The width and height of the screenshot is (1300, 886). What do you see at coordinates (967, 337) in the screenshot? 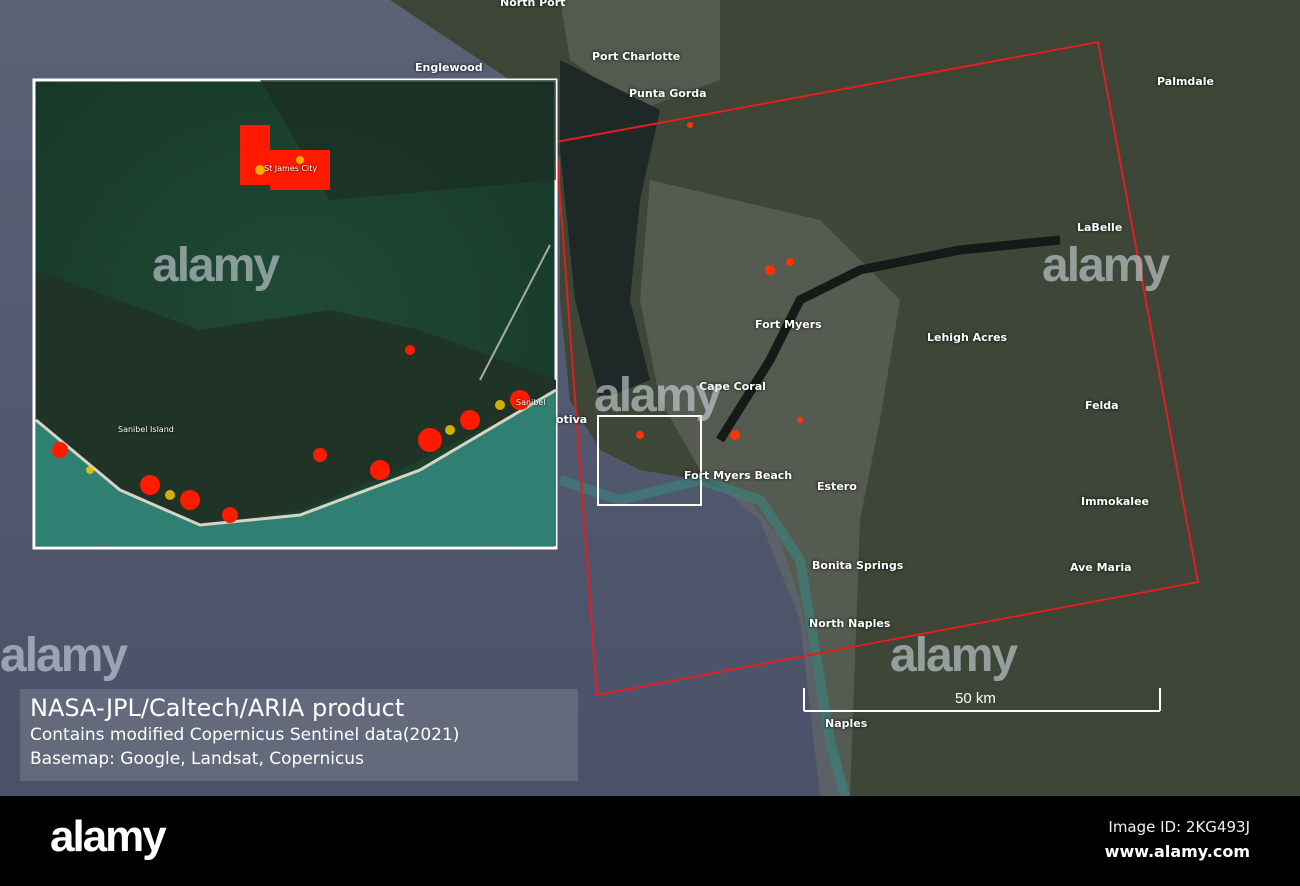
I see `place-lehigh-acres: Lehigh Acres` at bounding box center [967, 337].